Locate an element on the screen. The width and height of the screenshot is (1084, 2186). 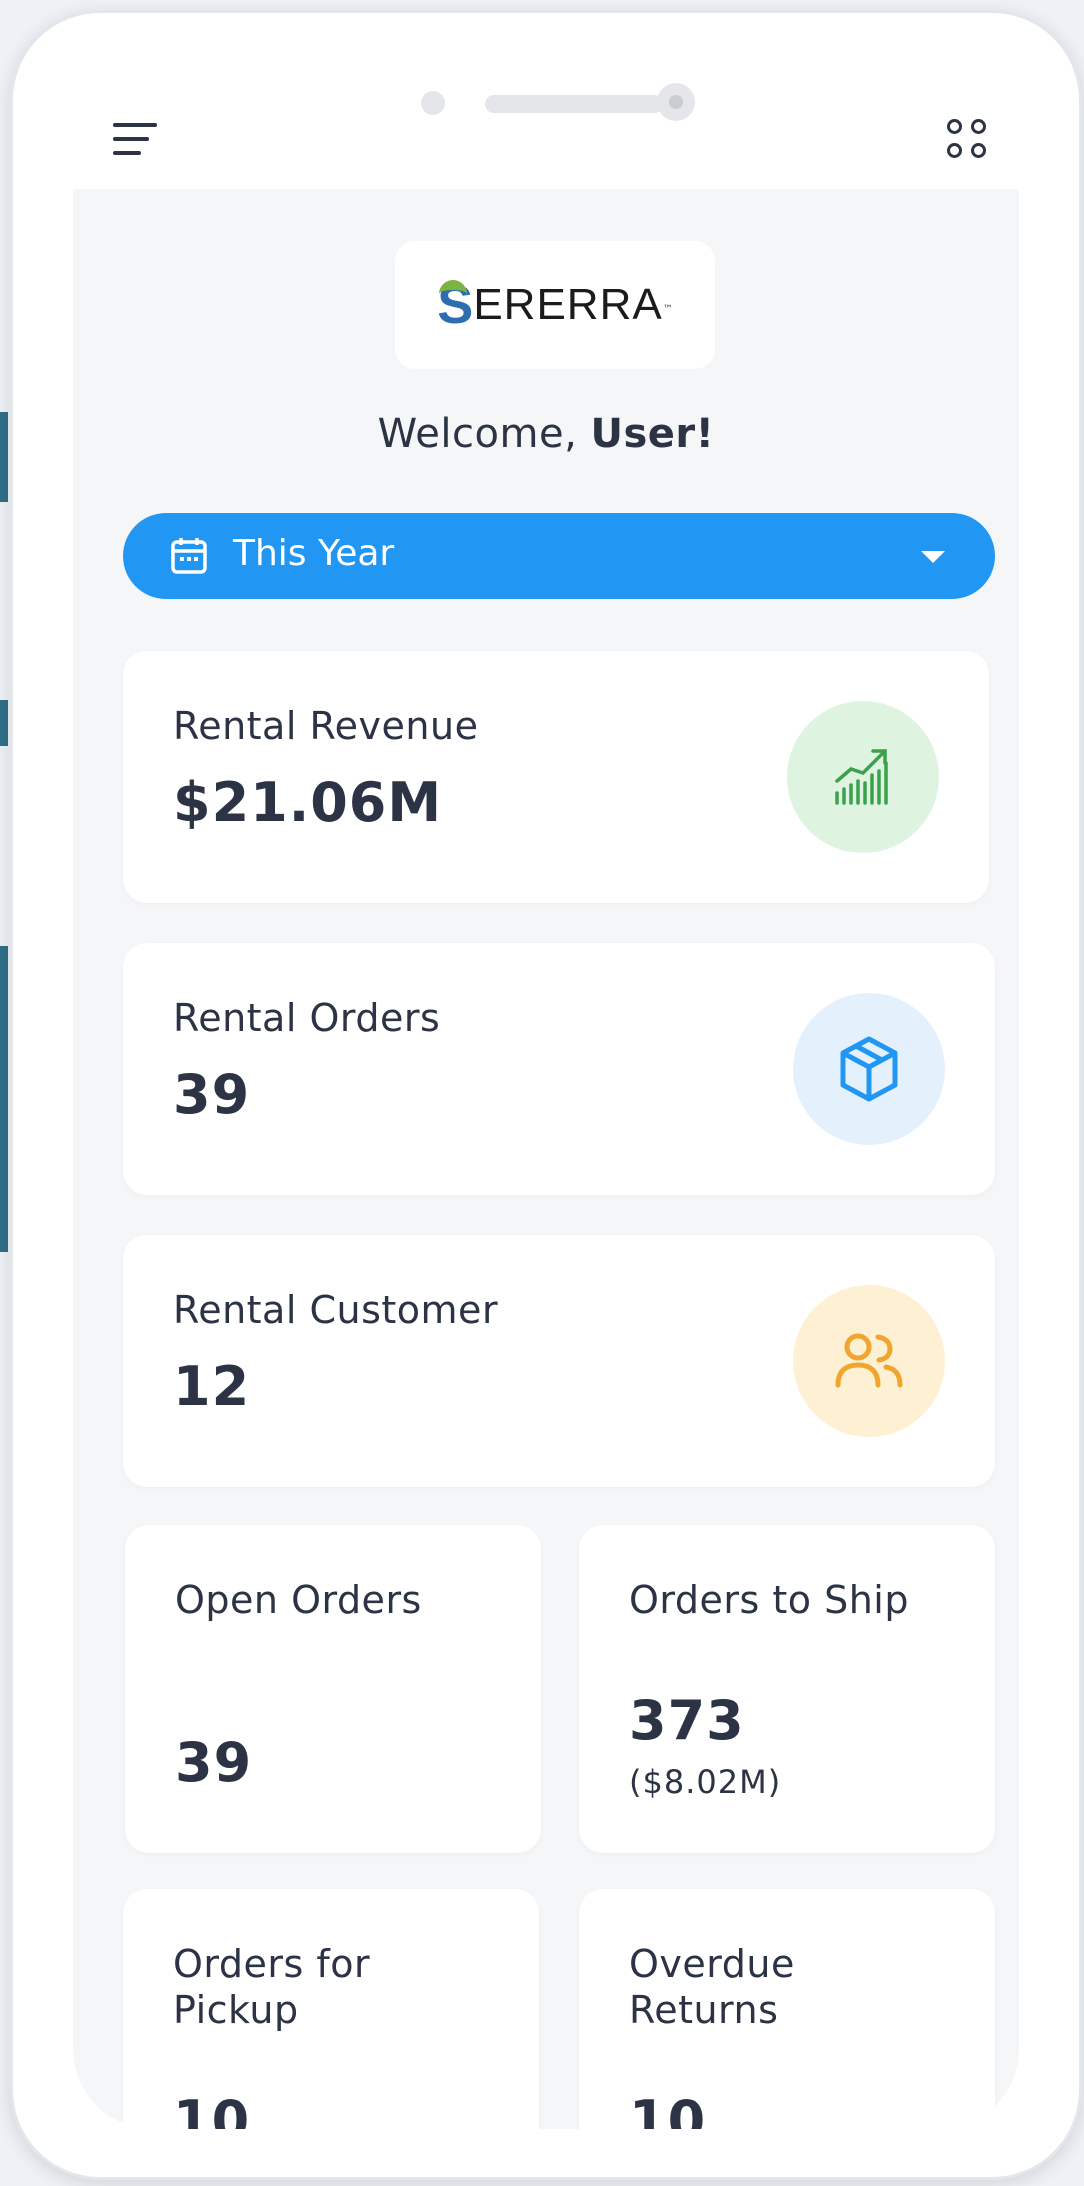
tile-label-line2: Returns is located at coordinates (704, 2010).